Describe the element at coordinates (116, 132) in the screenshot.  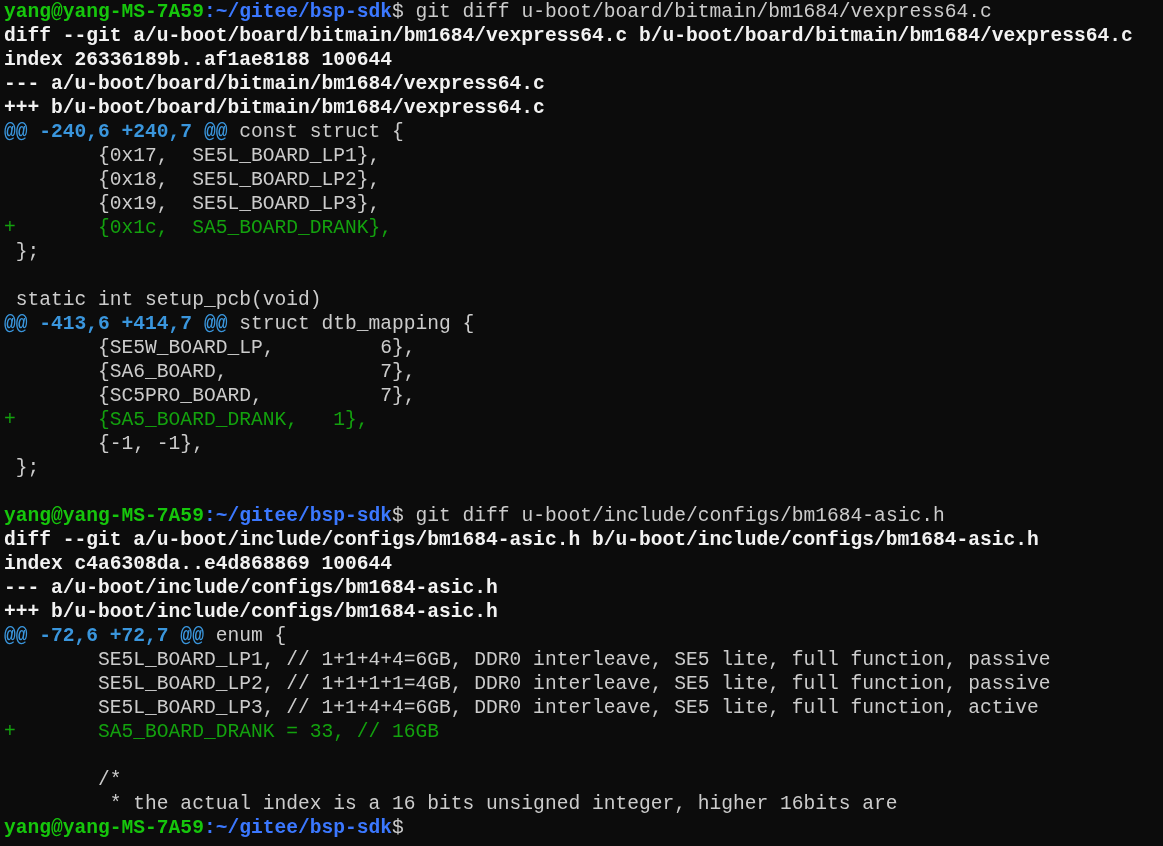
I see `hunk-header: @@ -240,6 +240,7 @@` at that location.